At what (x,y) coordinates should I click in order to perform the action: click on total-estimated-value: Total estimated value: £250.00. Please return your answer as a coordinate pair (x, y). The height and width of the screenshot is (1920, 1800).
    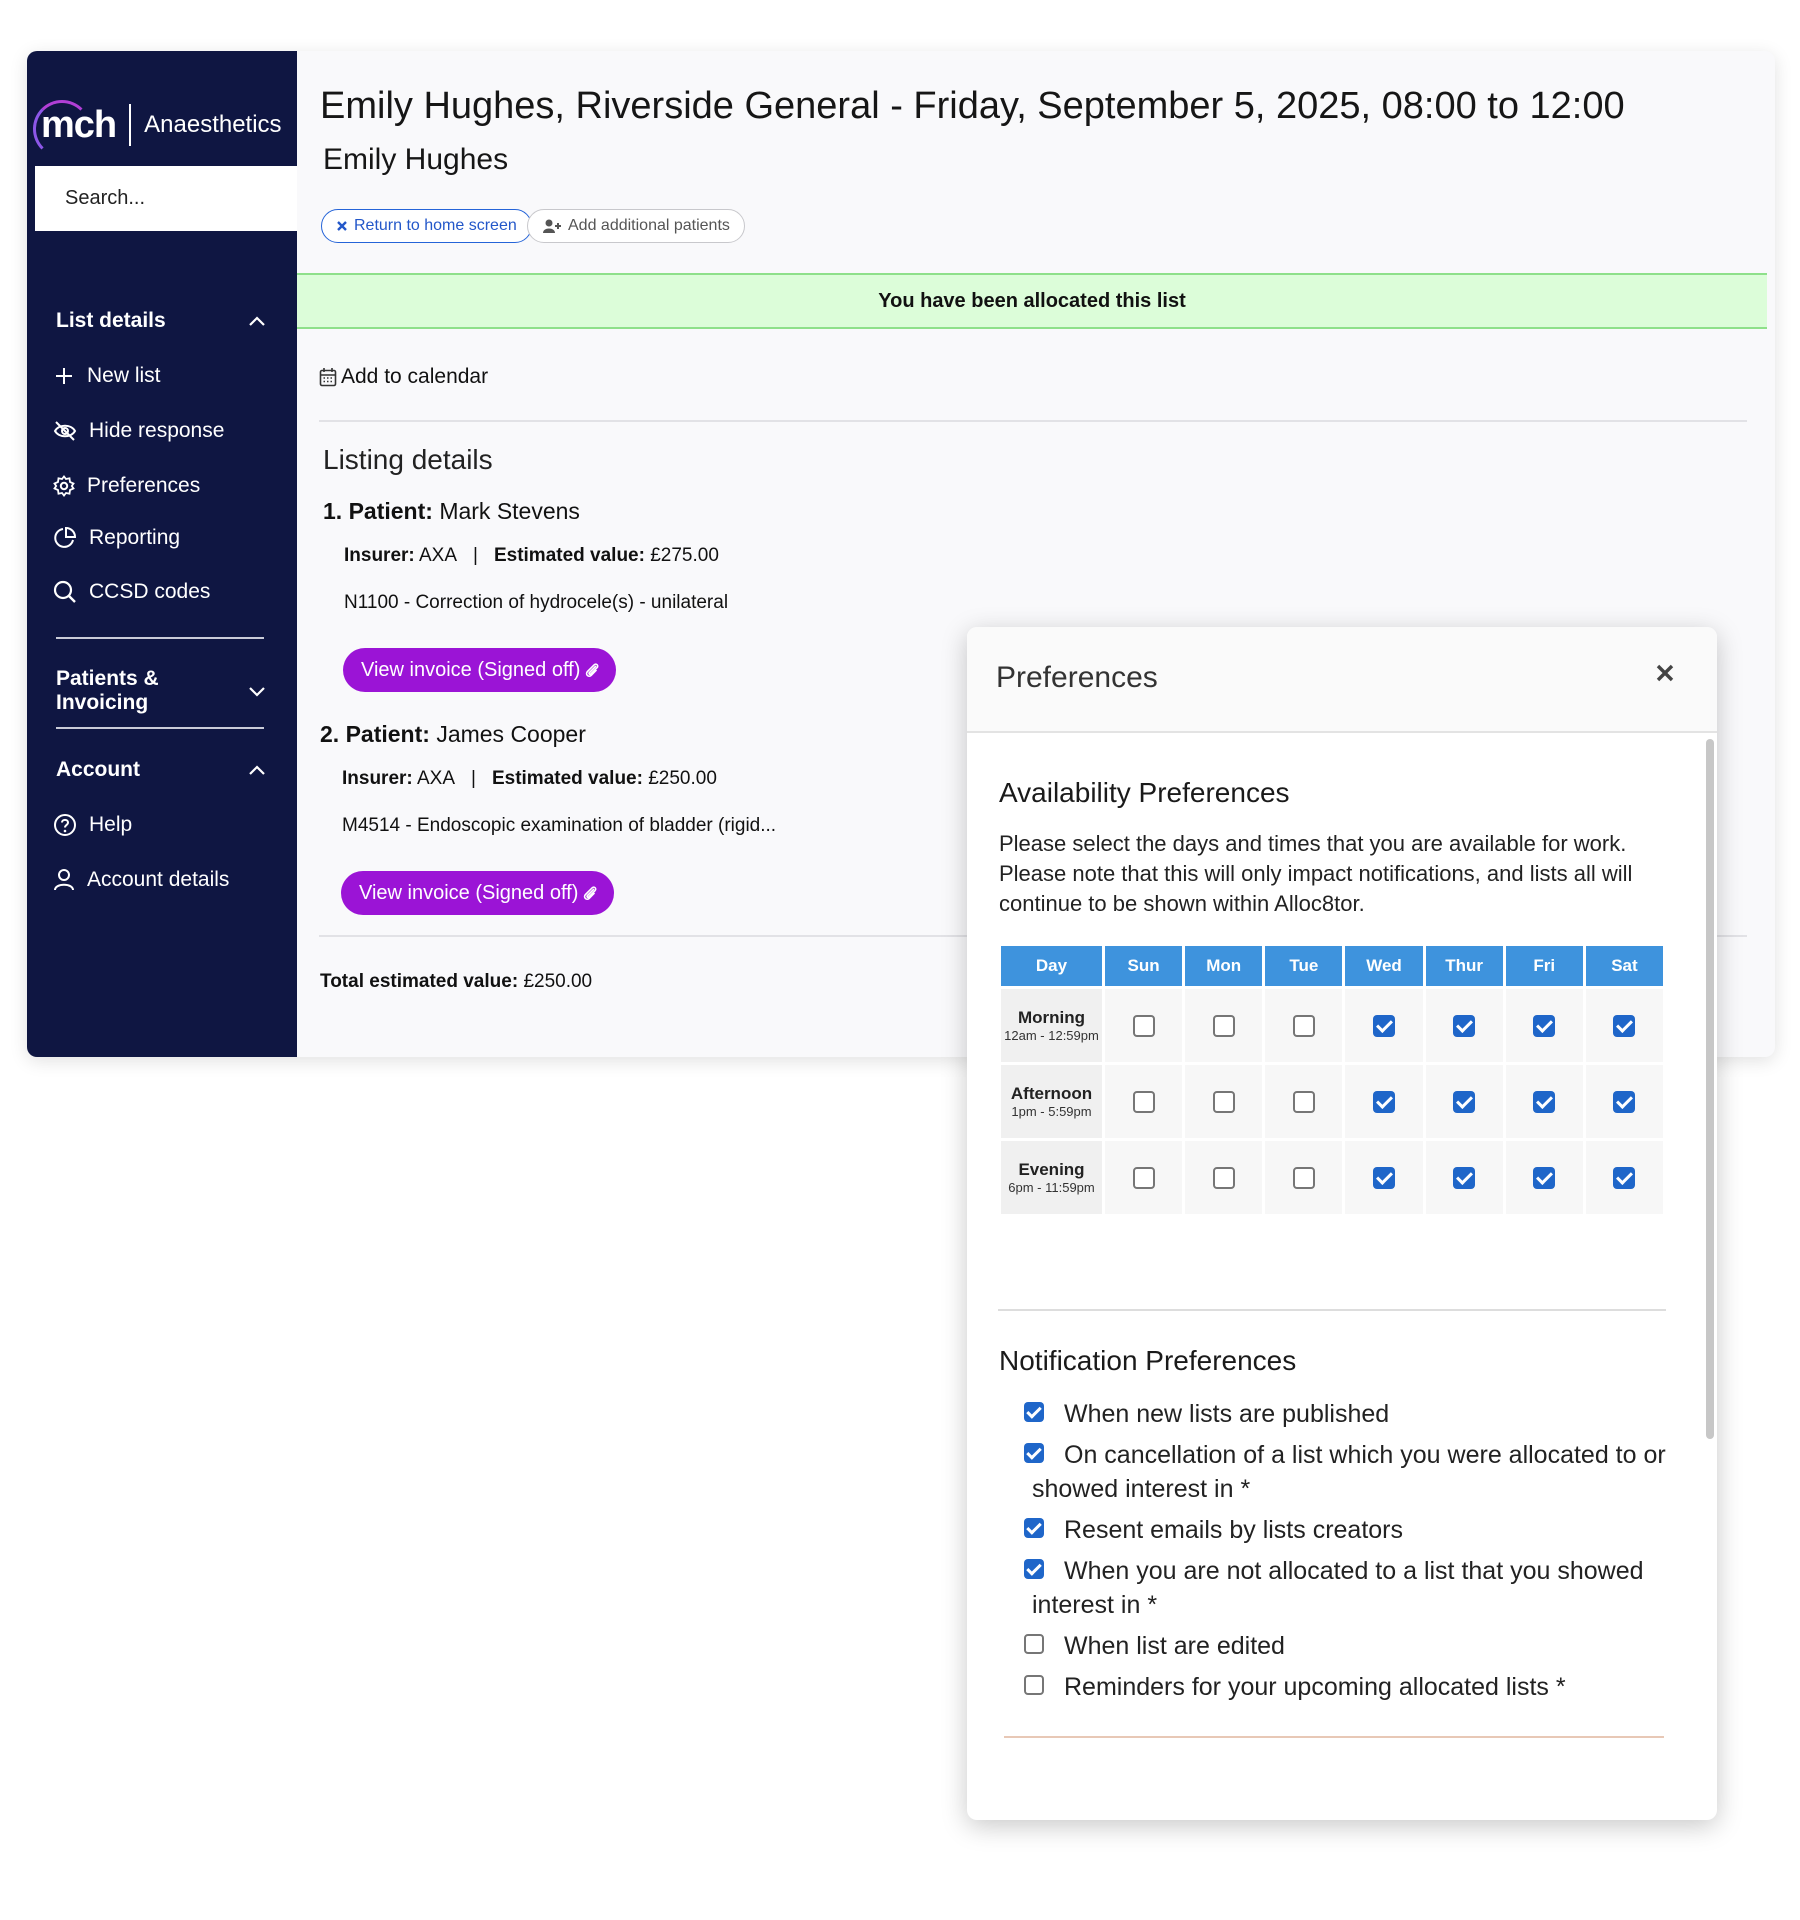
    Looking at the image, I should click on (456, 982).